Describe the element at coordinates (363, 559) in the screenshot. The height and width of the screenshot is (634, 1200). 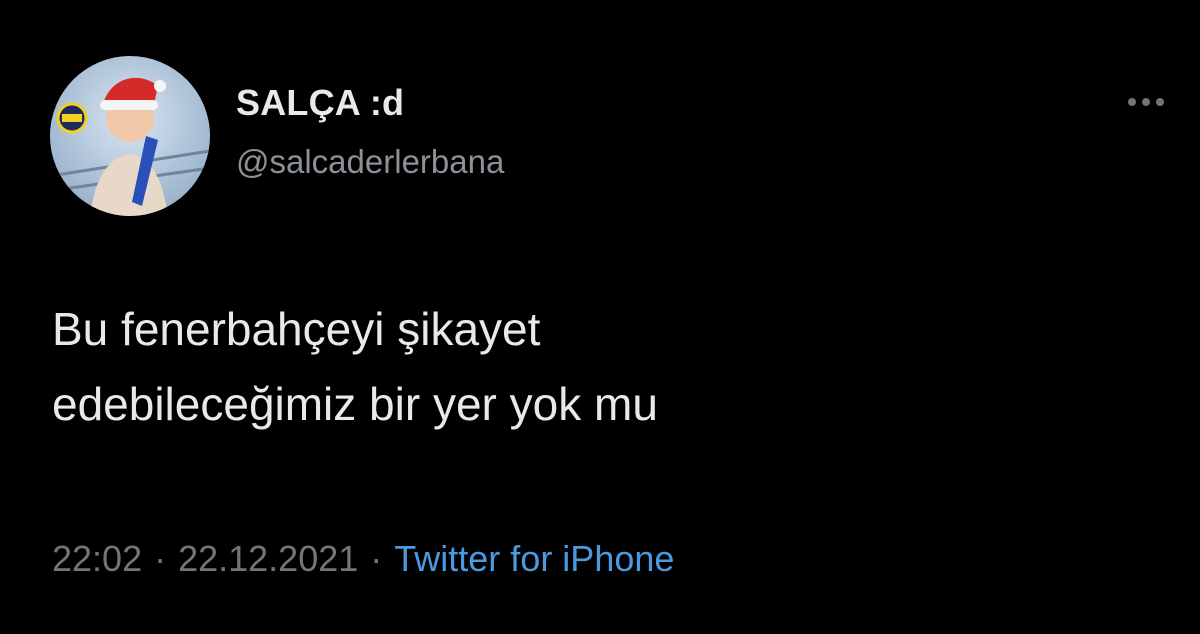
I see `tweet-meta: 22:02 · 22.12.2021 · Twitter for iPhone` at that location.